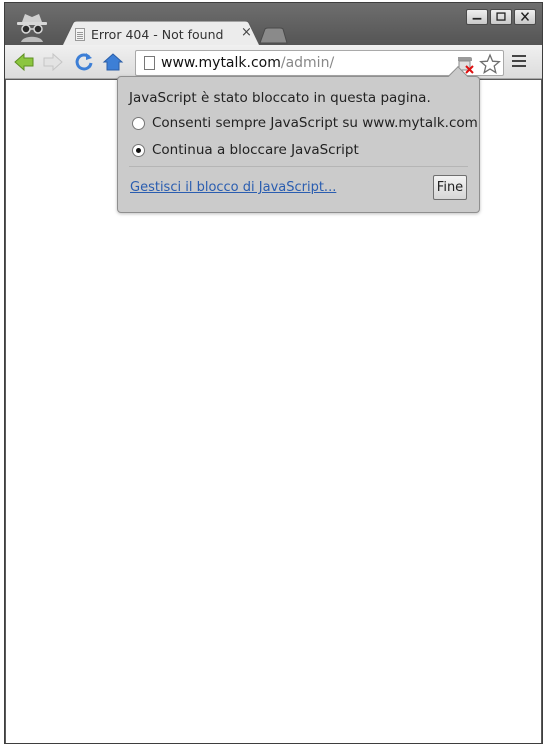 The image size is (546, 746). Describe the element at coordinates (298, 166) in the screenshot. I see `bubble-divider` at that location.